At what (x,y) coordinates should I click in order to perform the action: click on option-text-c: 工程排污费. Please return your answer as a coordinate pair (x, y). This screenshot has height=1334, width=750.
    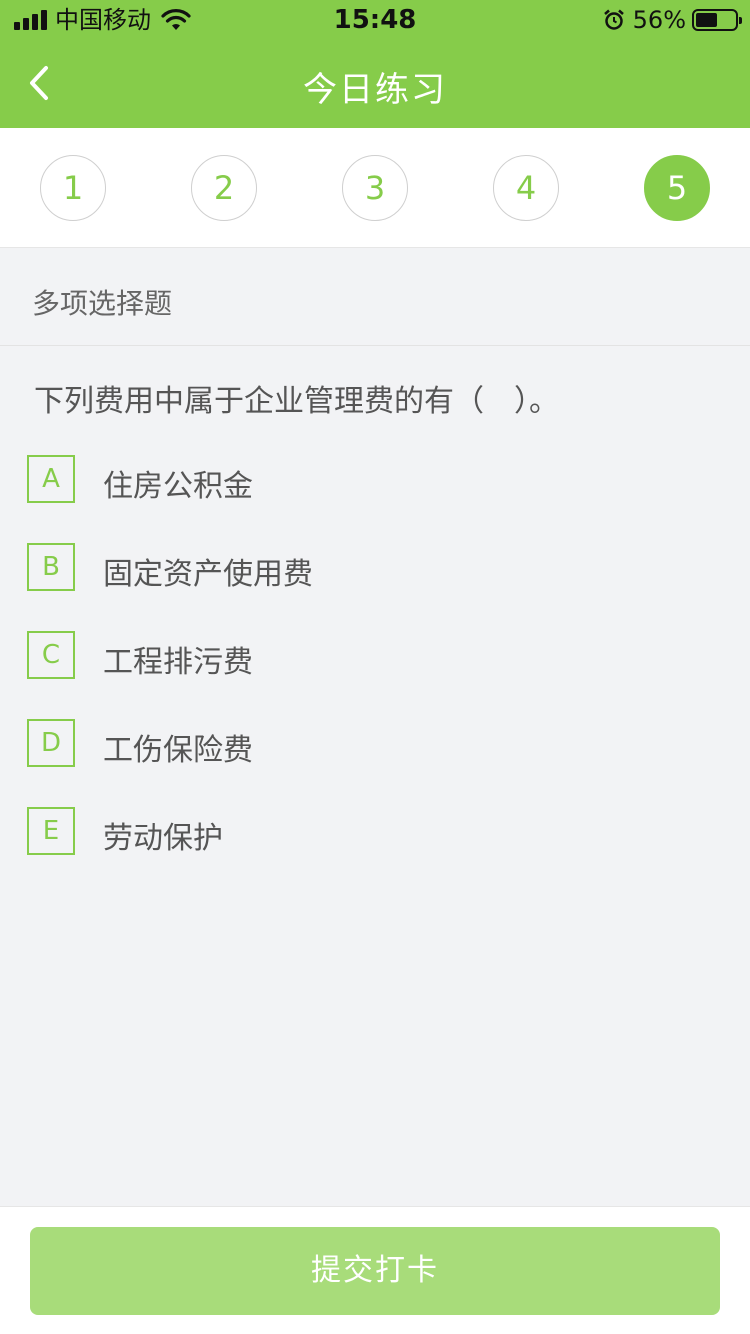
    Looking at the image, I should click on (178, 662).